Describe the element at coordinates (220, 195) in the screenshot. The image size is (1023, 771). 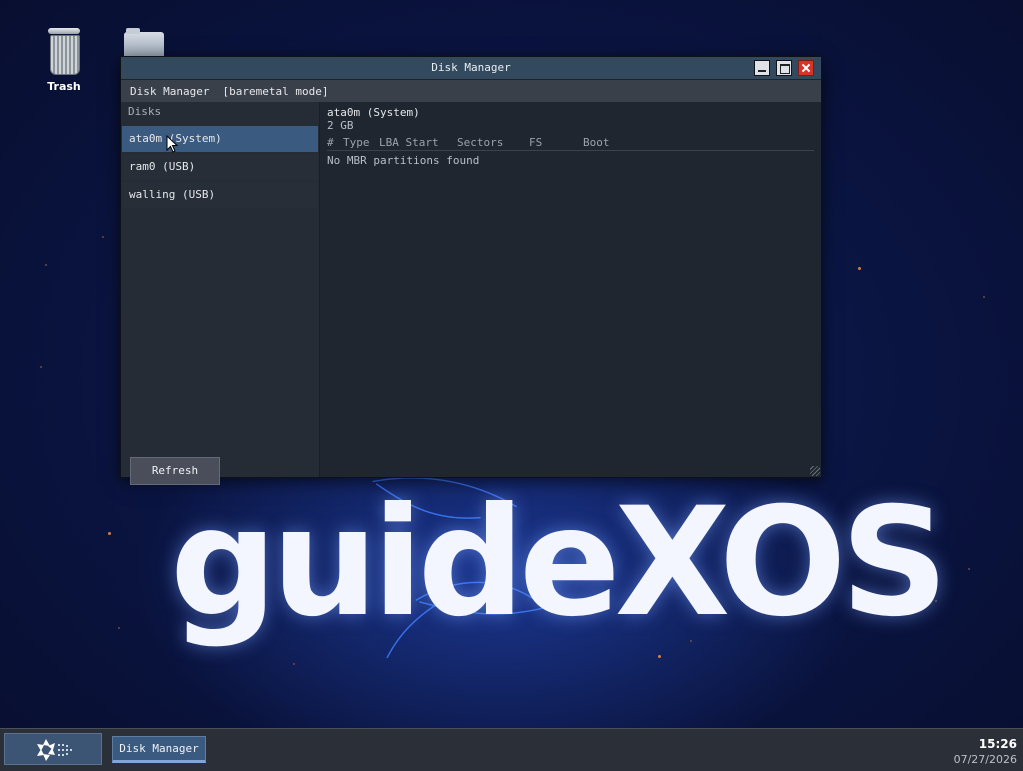
I see `disk-item-walling: walling (USB)` at that location.